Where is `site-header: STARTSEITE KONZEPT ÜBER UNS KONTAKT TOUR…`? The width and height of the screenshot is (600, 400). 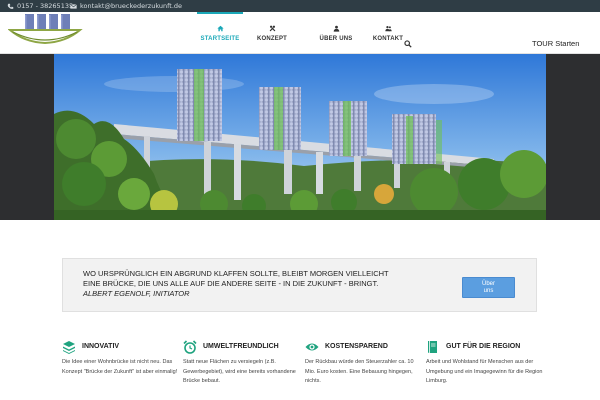
site-header: STARTSEITE KONZEPT ÜBER UNS KONTAKT TOUR… is located at coordinates (300, 33).